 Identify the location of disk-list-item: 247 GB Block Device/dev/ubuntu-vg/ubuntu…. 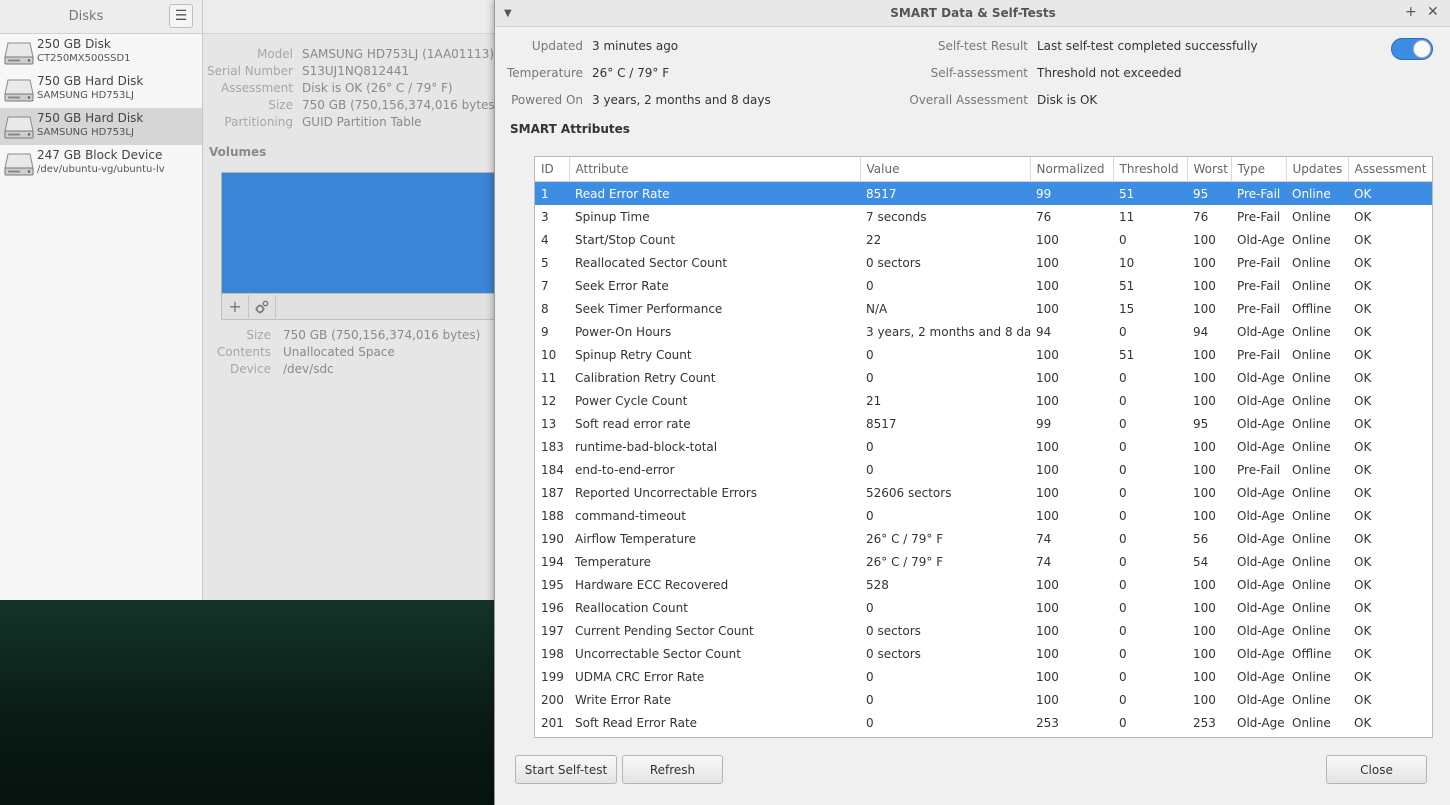
(101, 163).